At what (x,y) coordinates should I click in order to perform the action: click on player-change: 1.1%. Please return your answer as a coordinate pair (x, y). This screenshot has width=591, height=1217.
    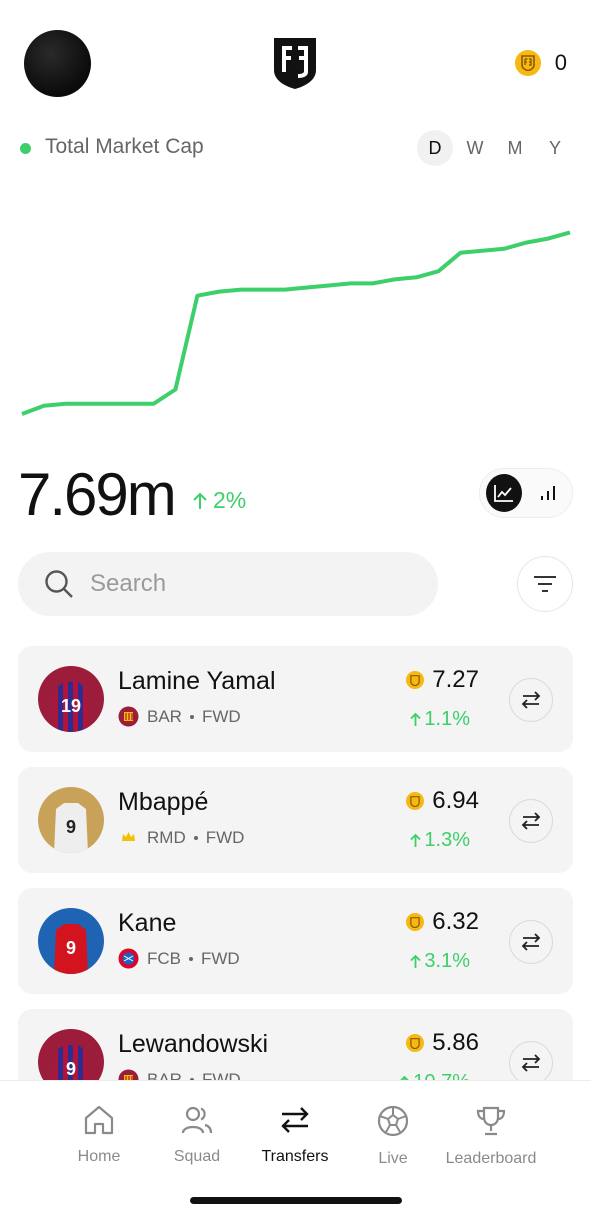
    Looking at the image, I should click on (440, 719).